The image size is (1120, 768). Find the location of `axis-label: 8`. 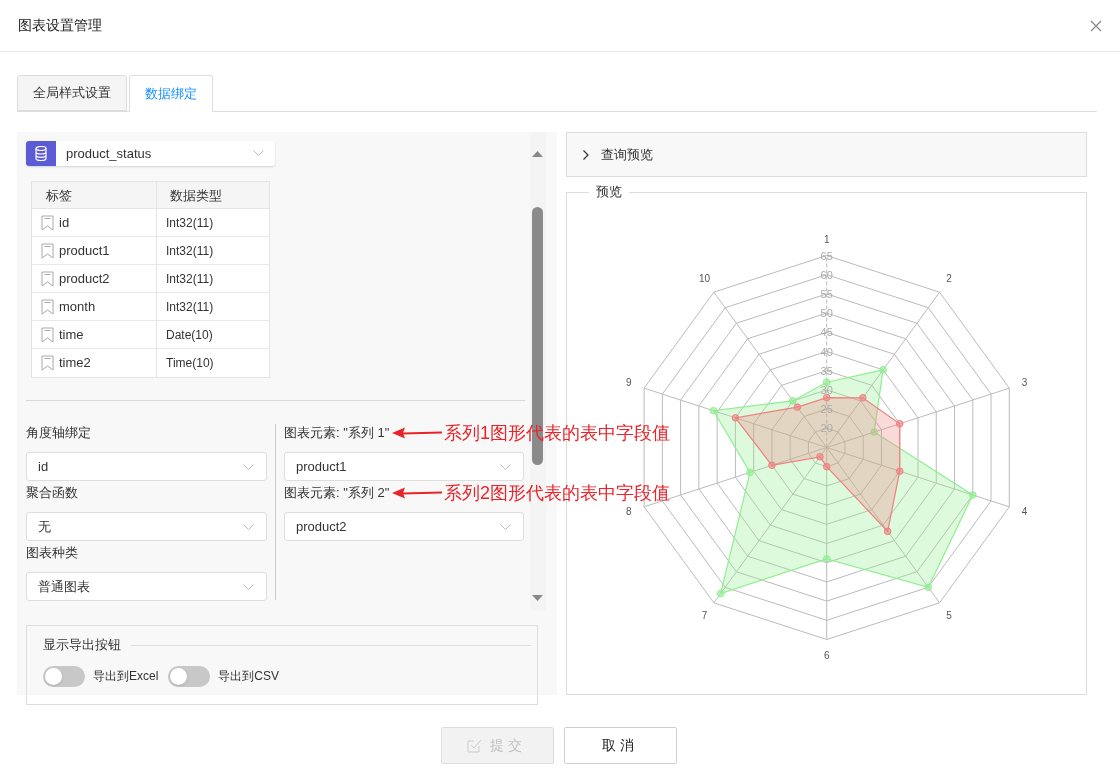

axis-label: 8 is located at coordinates (629, 511).